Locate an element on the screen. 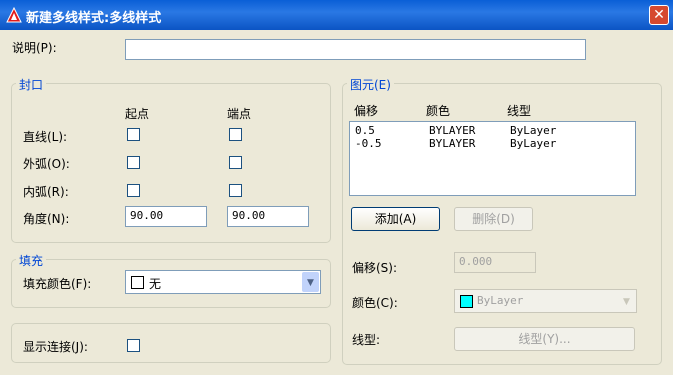 The image size is (673, 375). caps-line-end-checkbox is located at coordinates (235, 134).